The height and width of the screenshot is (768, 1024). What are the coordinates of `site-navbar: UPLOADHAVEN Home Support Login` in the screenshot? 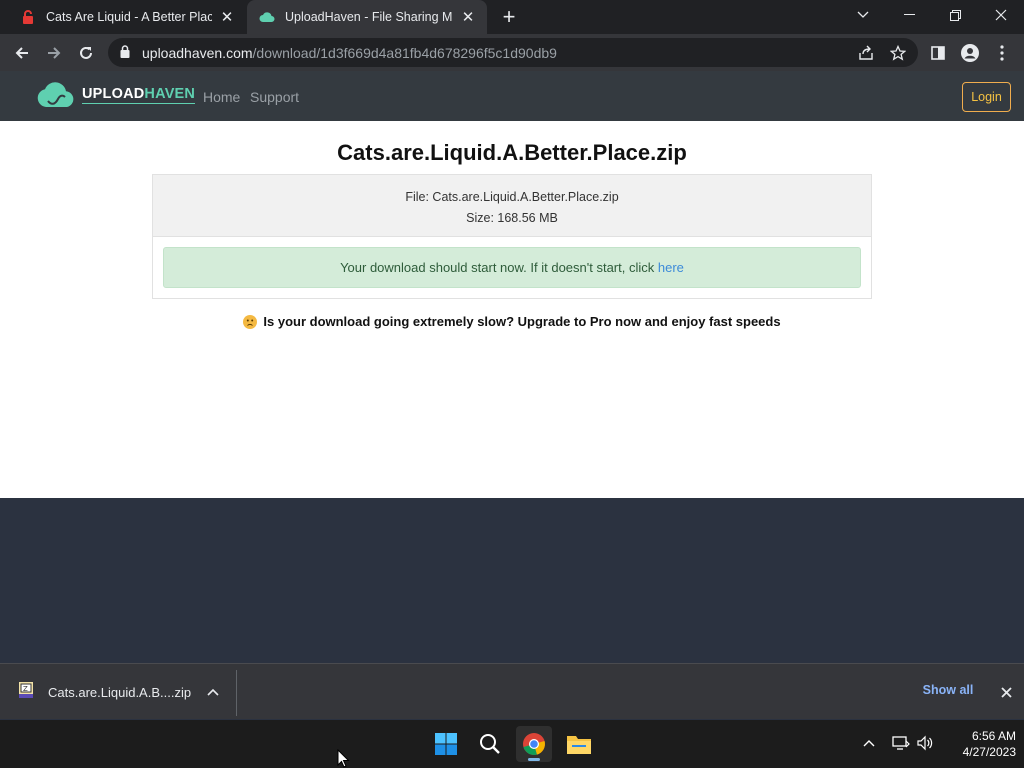 It's located at (512, 96).